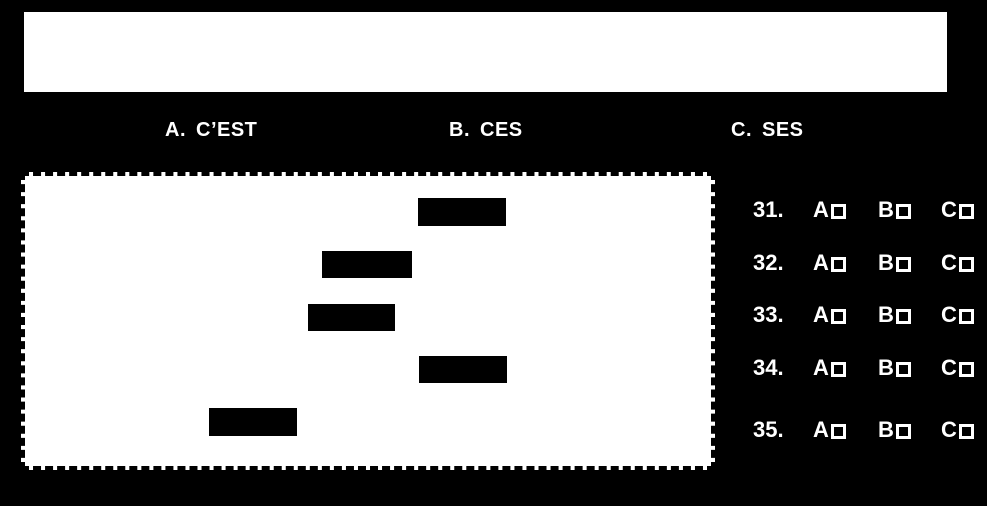  Describe the element at coordinates (485, 52) in the screenshot. I see `instruction-box` at that location.